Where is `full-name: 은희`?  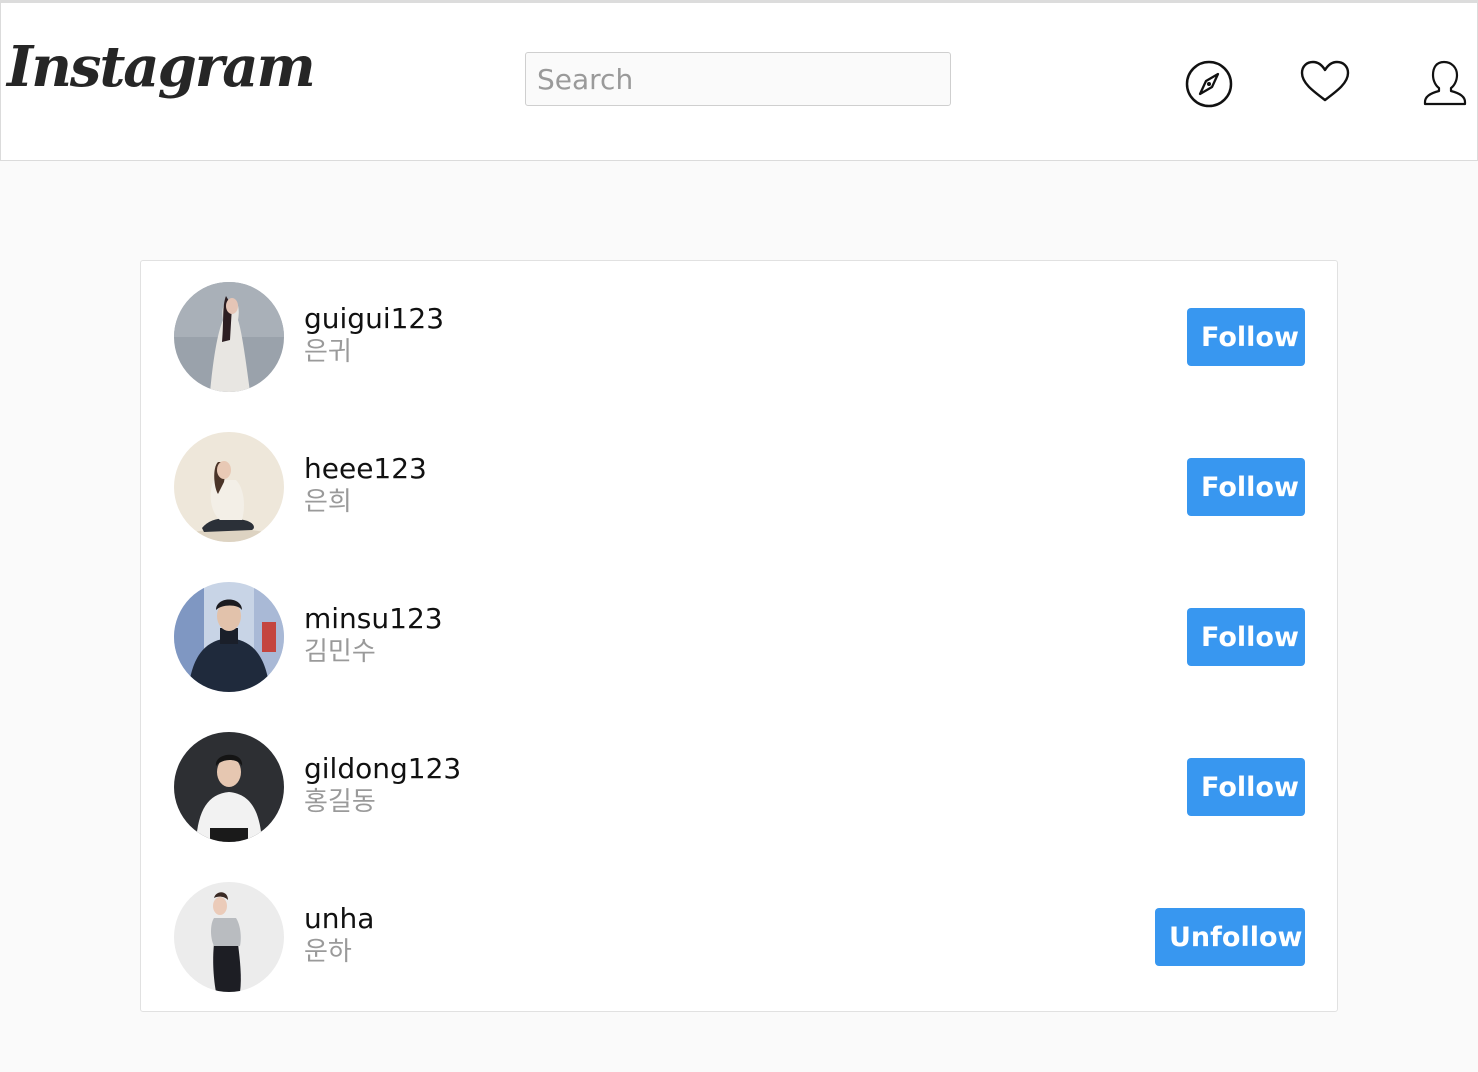 full-name: 은희 is located at coordinates (328, 502).